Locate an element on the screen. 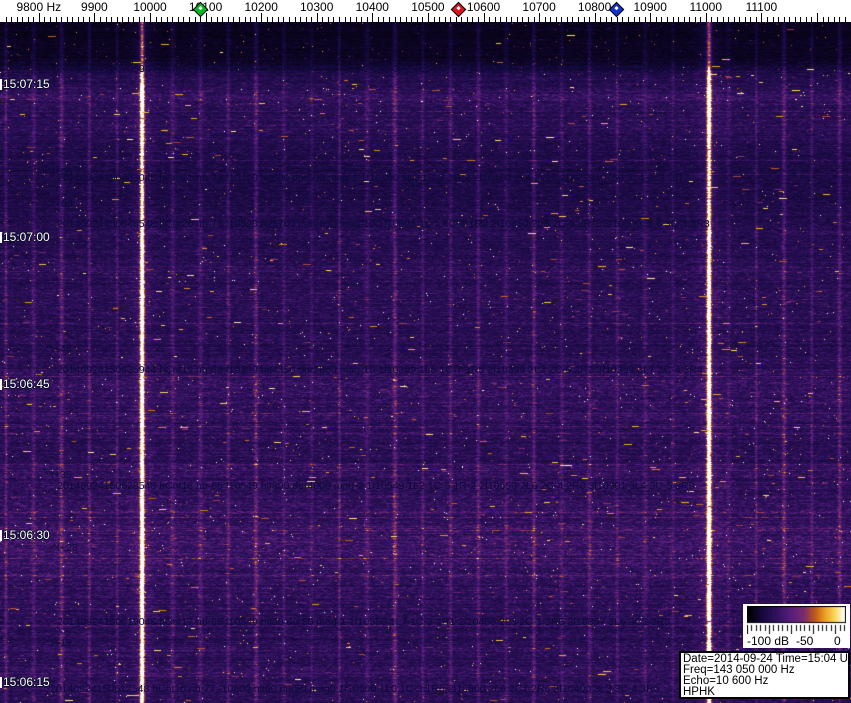 This screenshot has height=703, width=851. info-box-line: HPHK is located at coordinates (699, 692).